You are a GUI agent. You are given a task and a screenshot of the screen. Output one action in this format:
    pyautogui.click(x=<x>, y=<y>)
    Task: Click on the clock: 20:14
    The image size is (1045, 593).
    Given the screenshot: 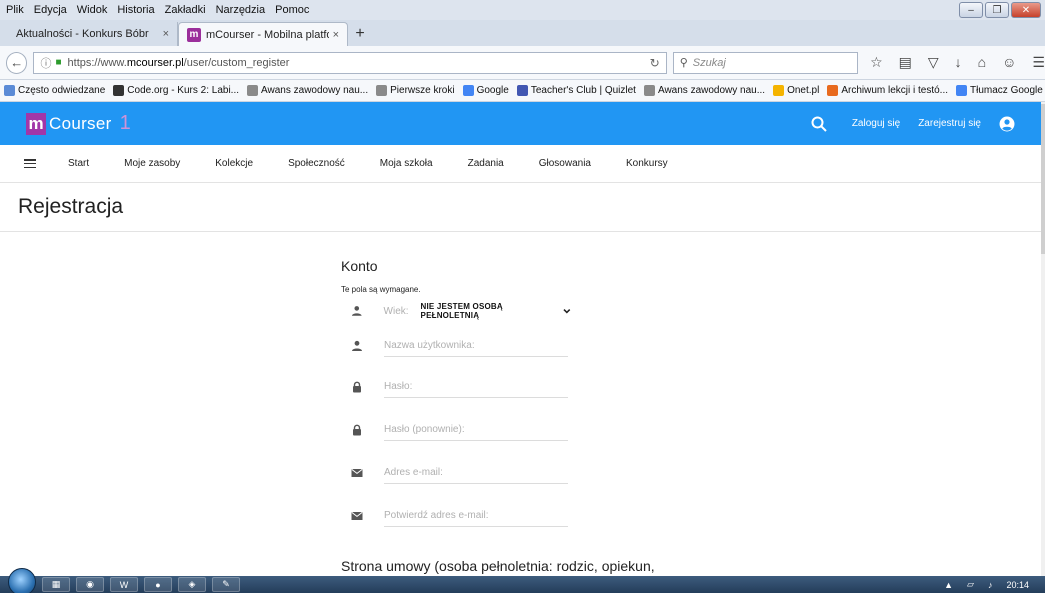 What is the action you would take?
    pyautogui.click(x=1017, y=585)
    